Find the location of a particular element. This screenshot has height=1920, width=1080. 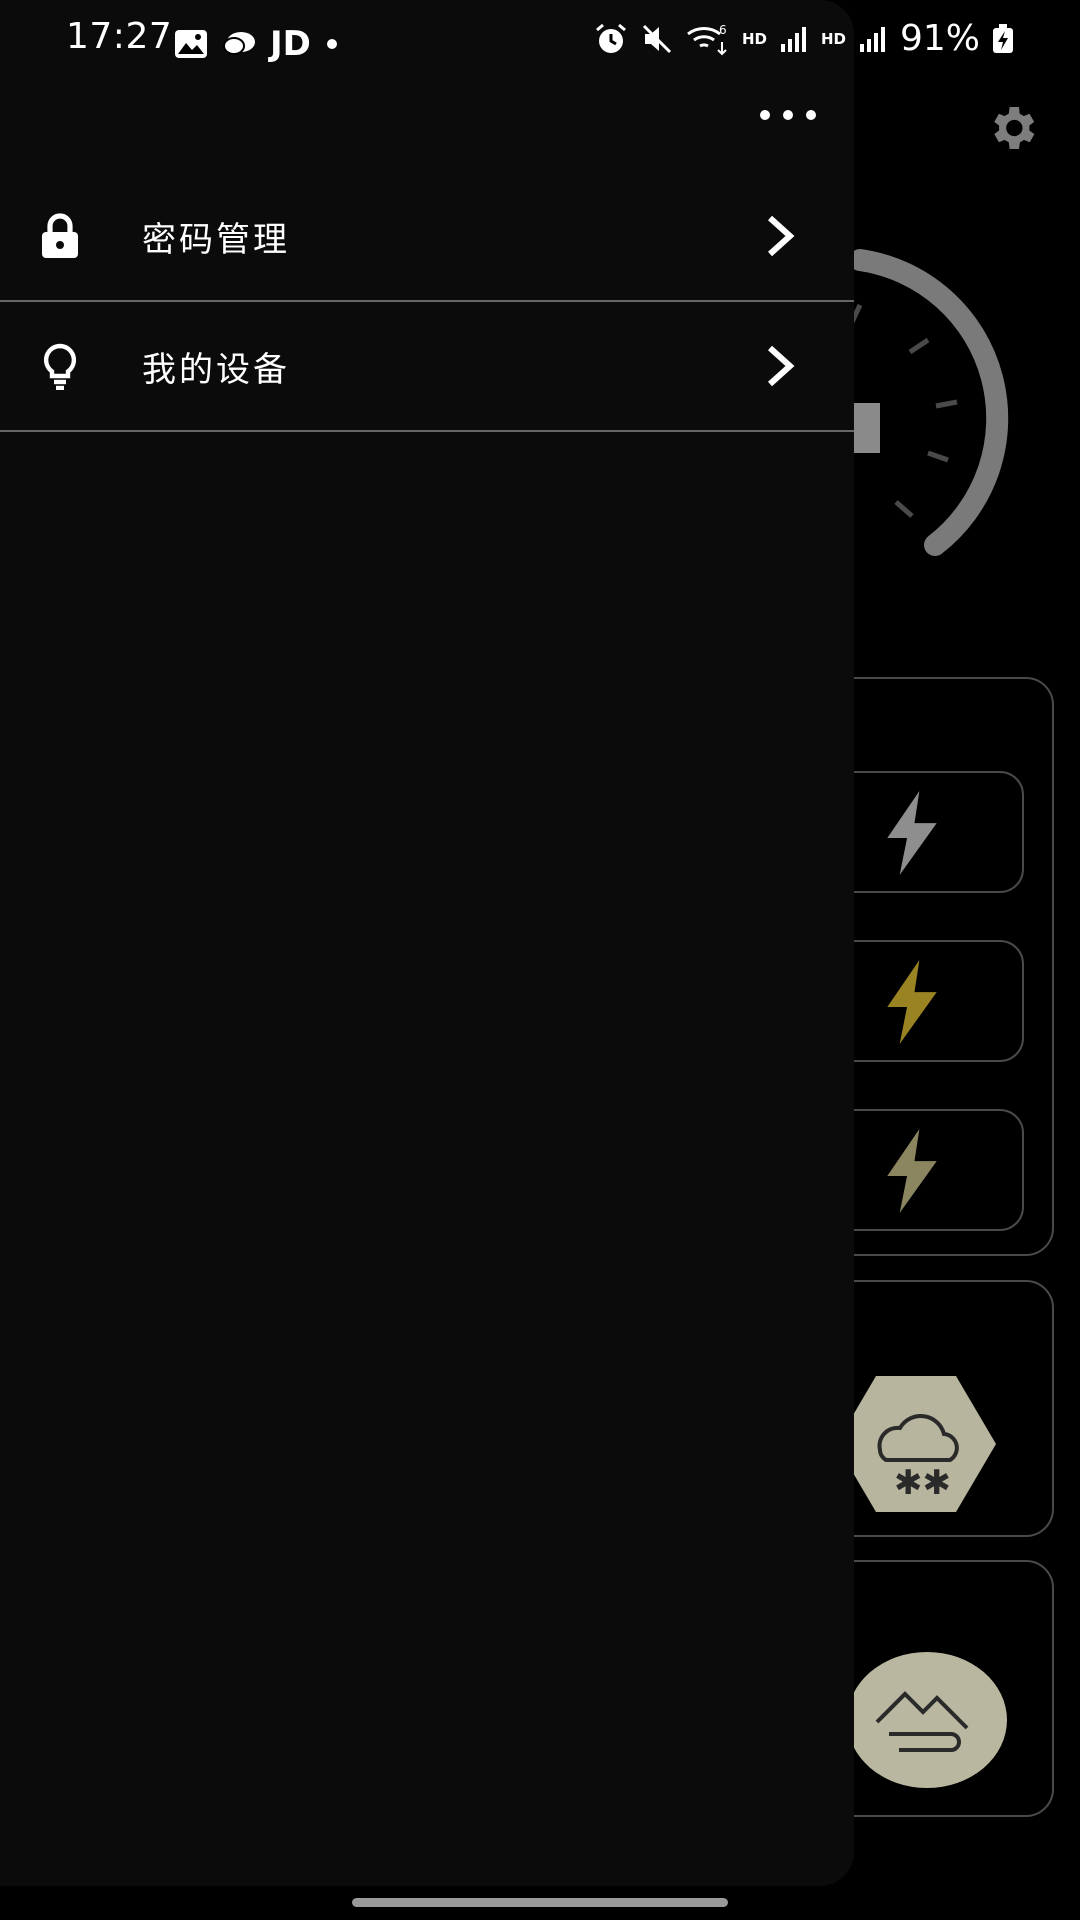

carrier-label: JD is located at coordinates (290, 44).